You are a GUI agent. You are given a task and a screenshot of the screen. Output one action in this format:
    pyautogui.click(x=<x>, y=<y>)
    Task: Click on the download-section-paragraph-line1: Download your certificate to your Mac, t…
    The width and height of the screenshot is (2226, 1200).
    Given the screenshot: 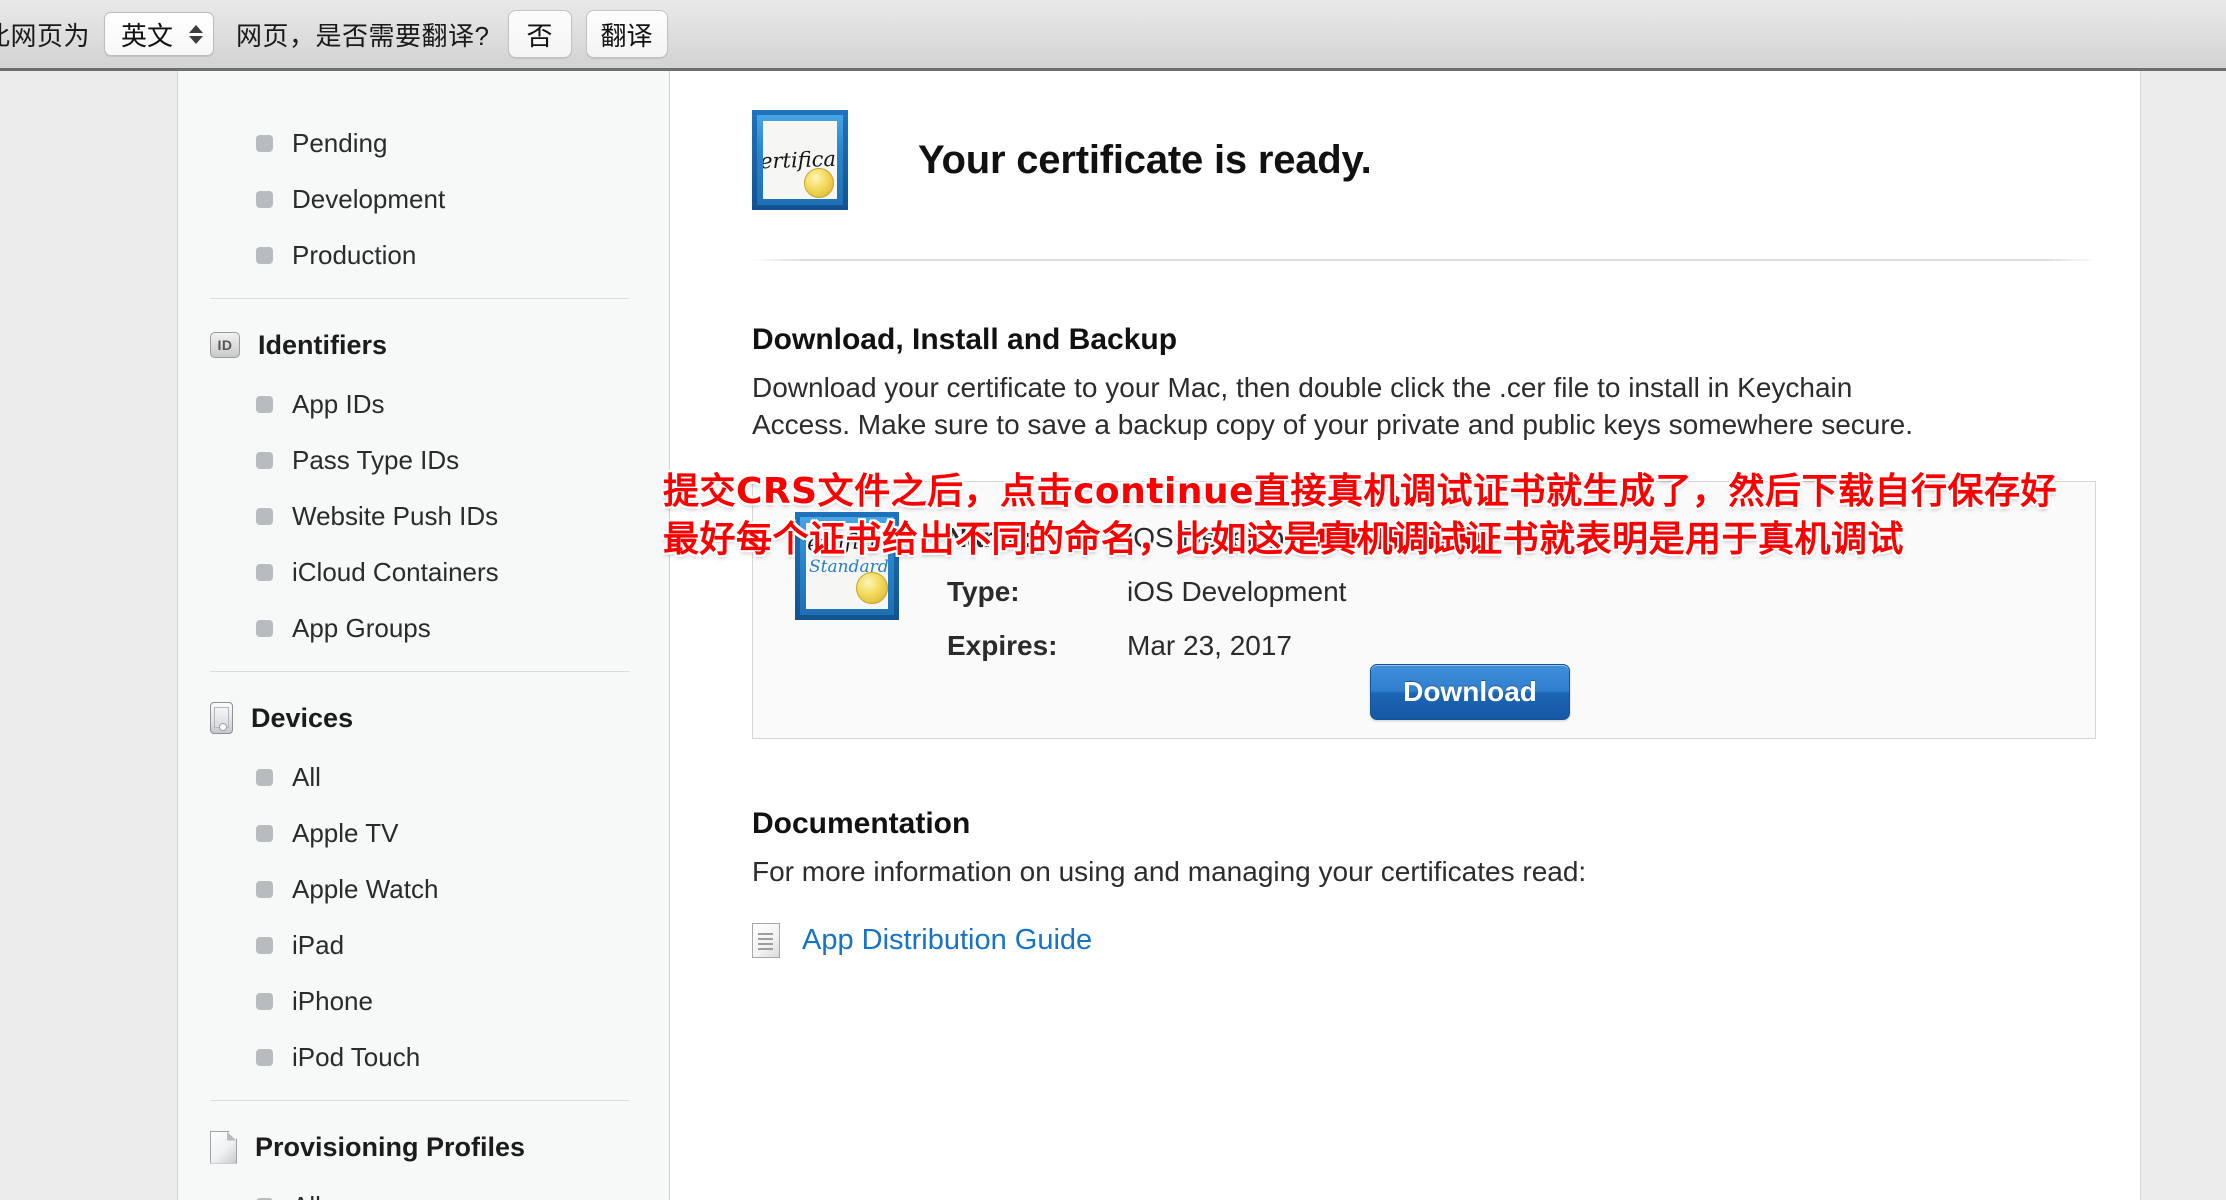 What is the action you would take?
    pyautogui.click(x=1302, y=387)
    